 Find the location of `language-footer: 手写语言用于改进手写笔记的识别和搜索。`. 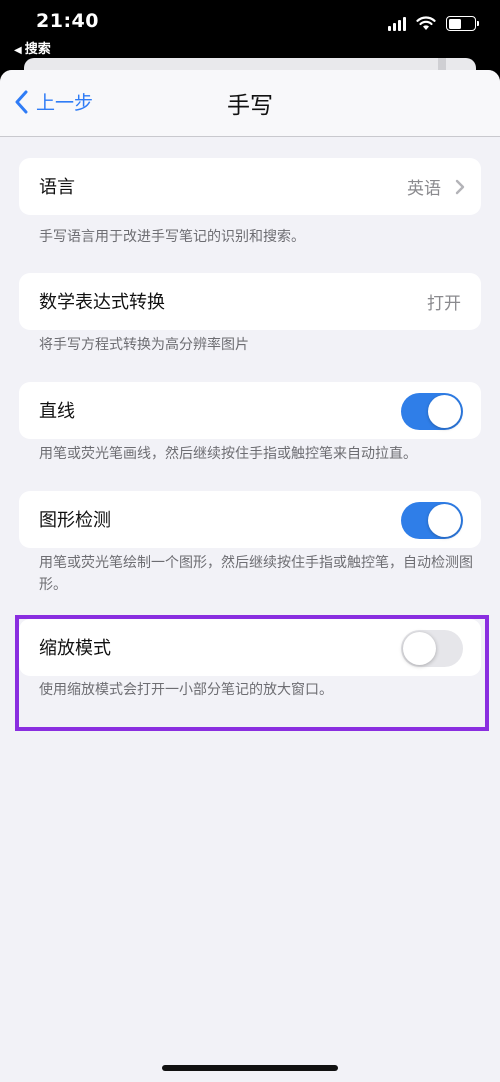

language-footer: 手写语言用于改进手写笔记的识别和搜索。 is located at coordinates (172, 237).